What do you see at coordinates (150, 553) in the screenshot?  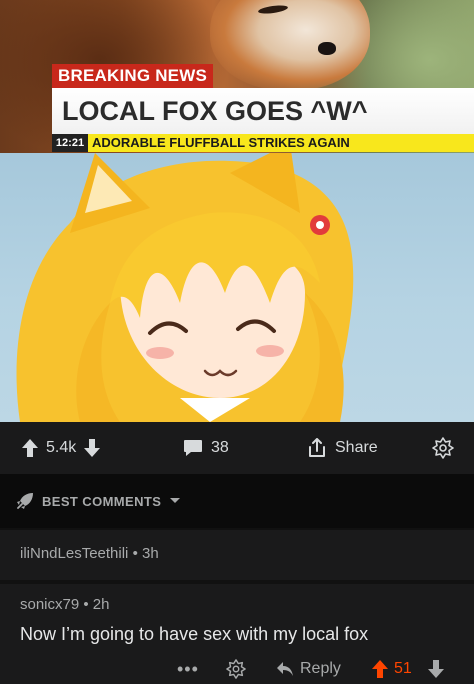 I see `comment-age: 3h` at bounding box center [150, 553].